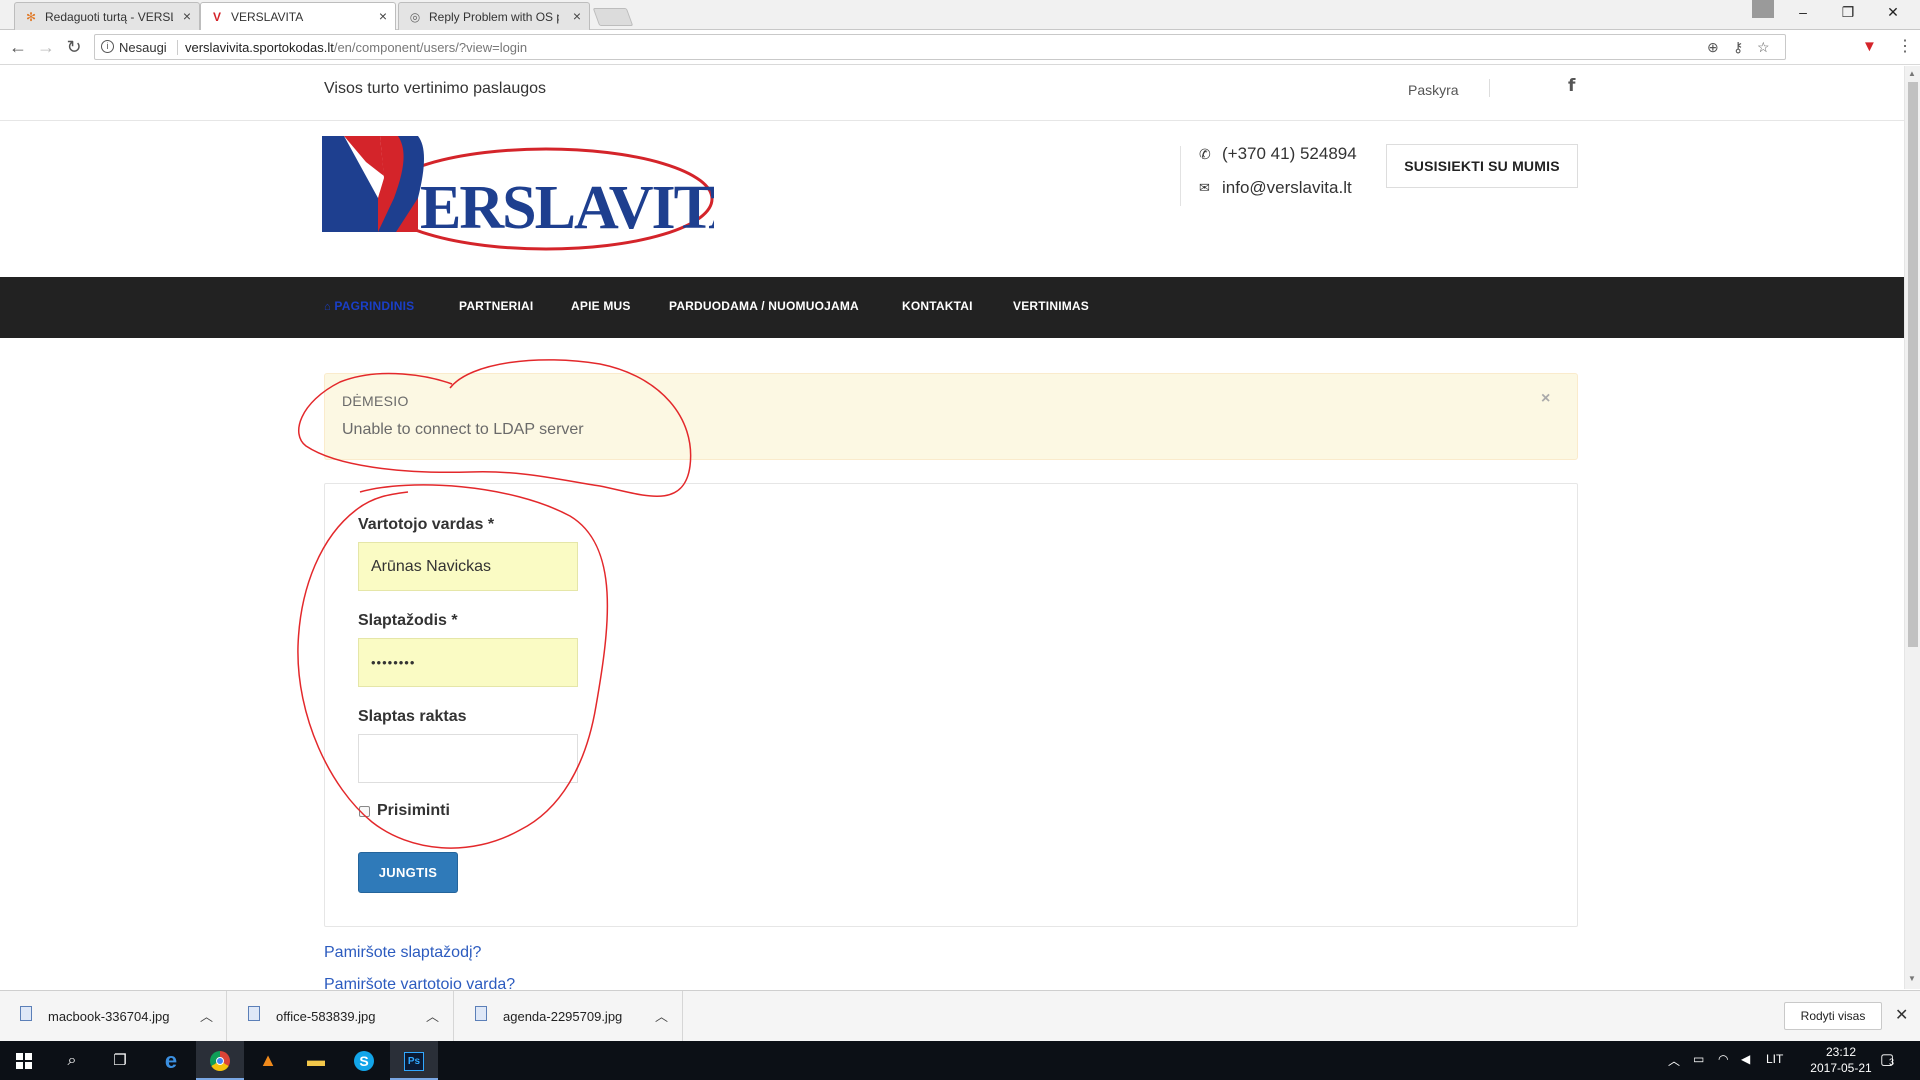  What do you see at coordinates (1841, 1052) in the screenshot?
I see `clock-time: 23:12` at bounding box center [1841, 1052].